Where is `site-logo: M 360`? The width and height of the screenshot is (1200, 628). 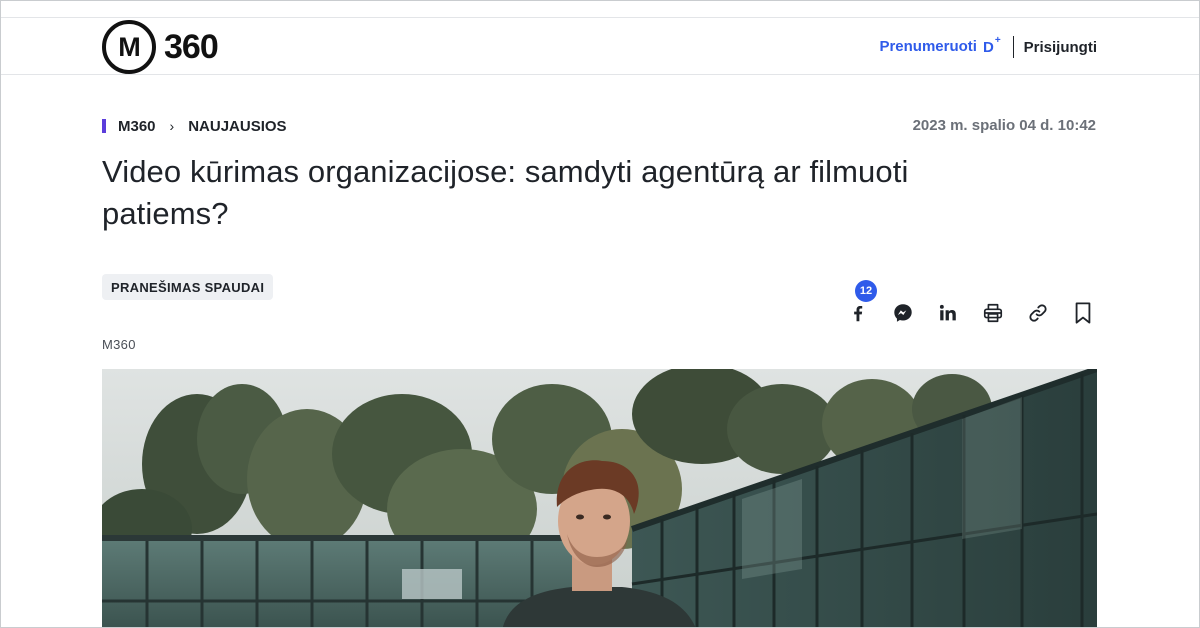
site-logo: M 360 is located at coordinates (160, 47).